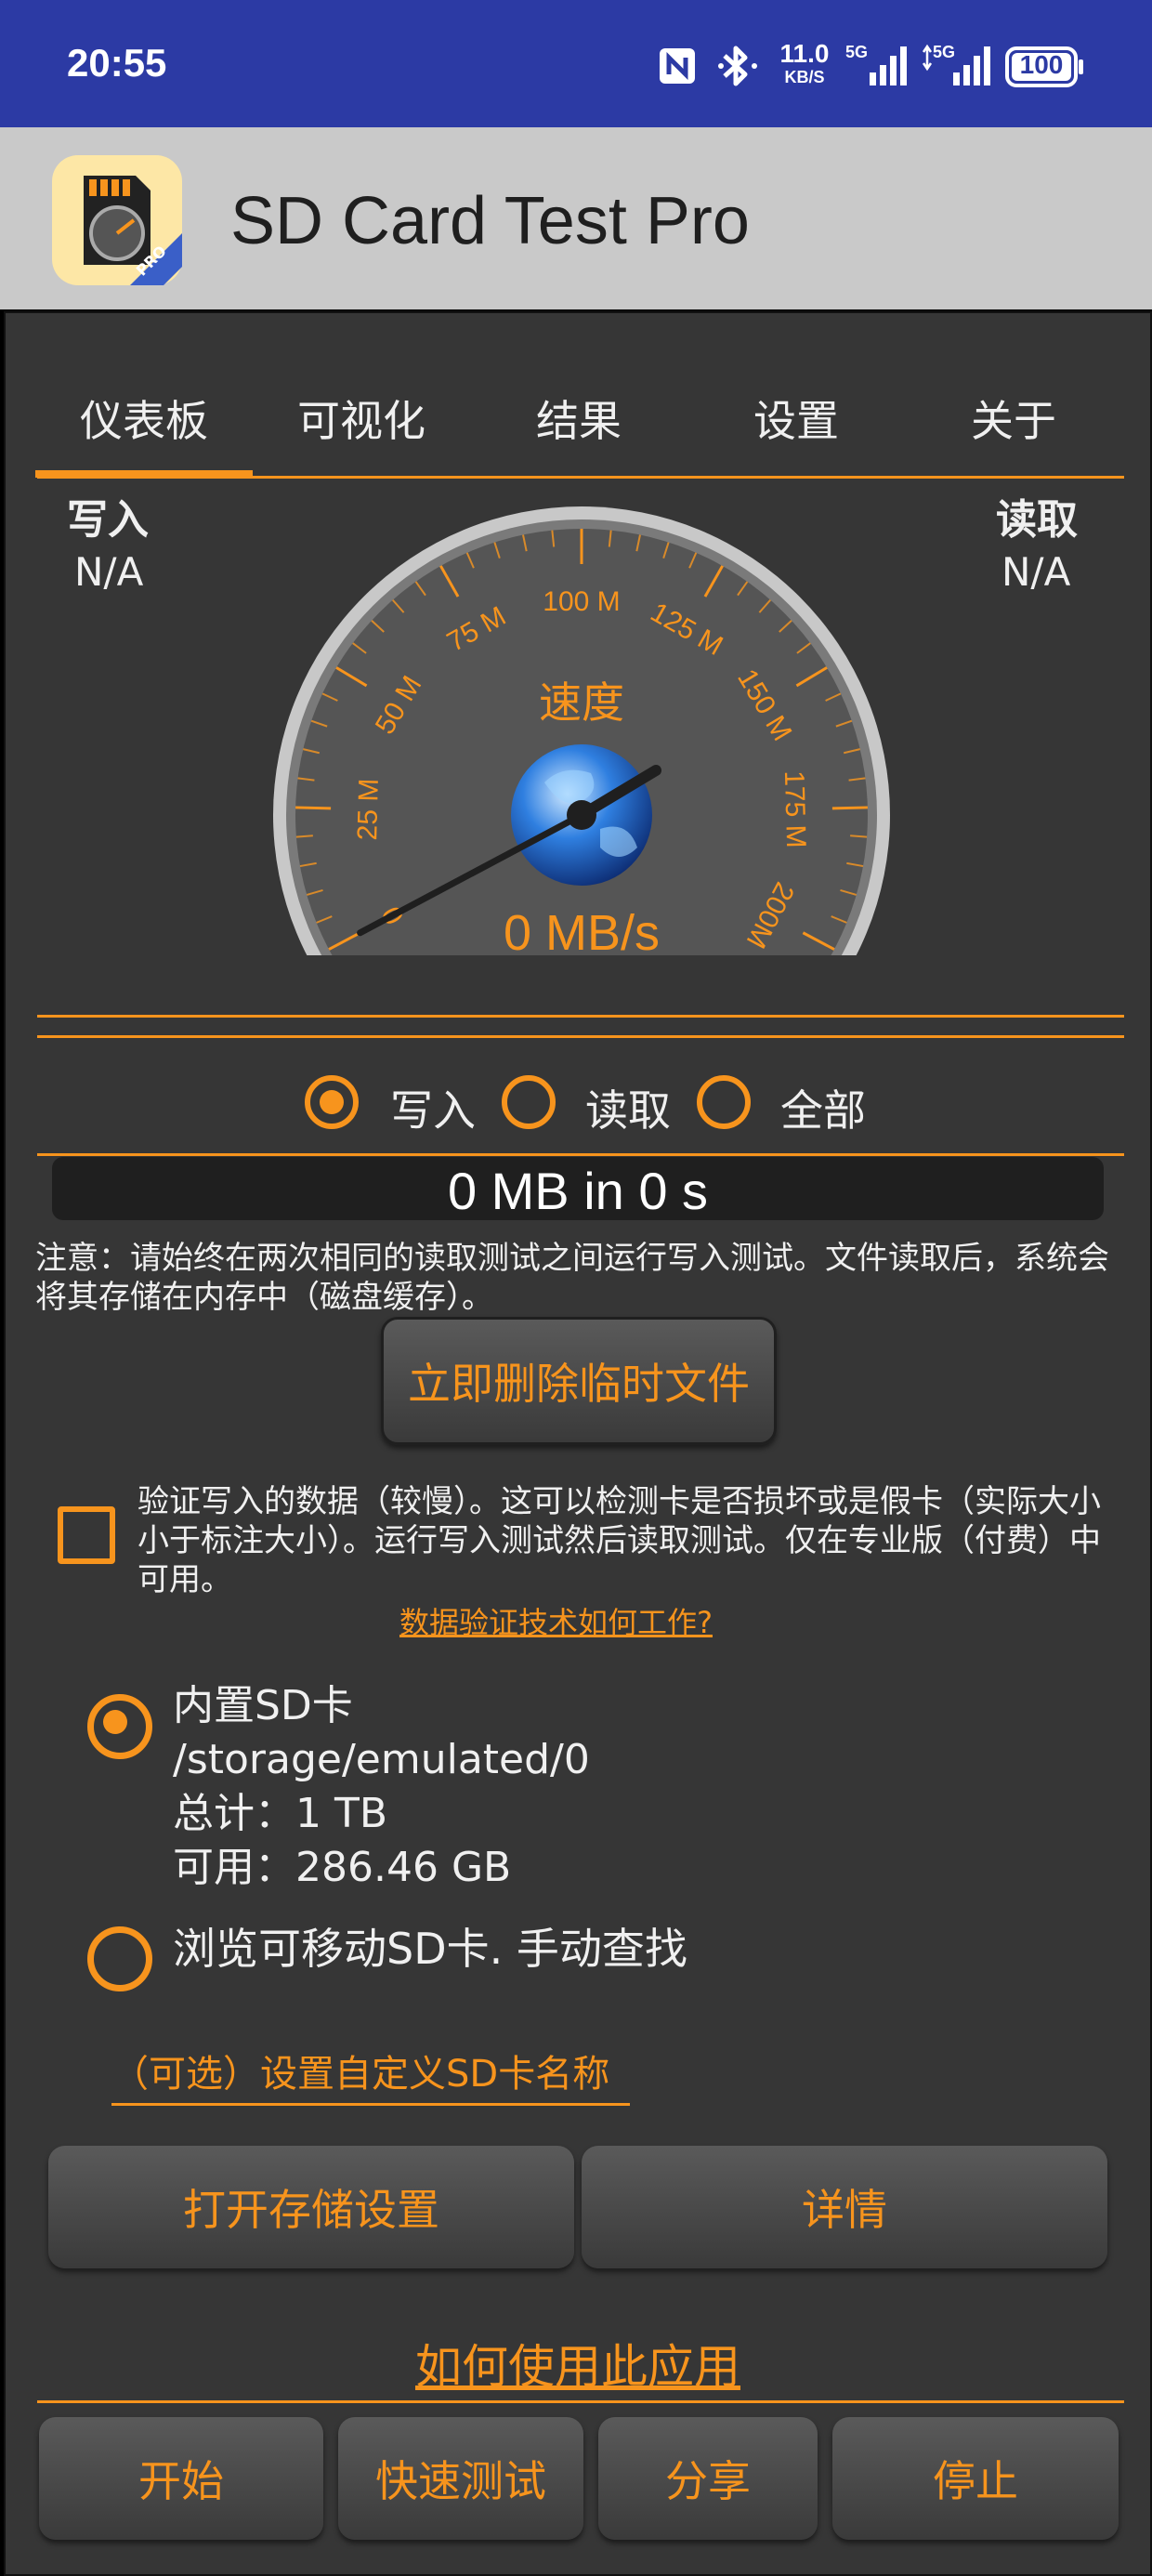 The image size is (1152, 2576). I want to click on details-label: 详情, so click(844, 2210).